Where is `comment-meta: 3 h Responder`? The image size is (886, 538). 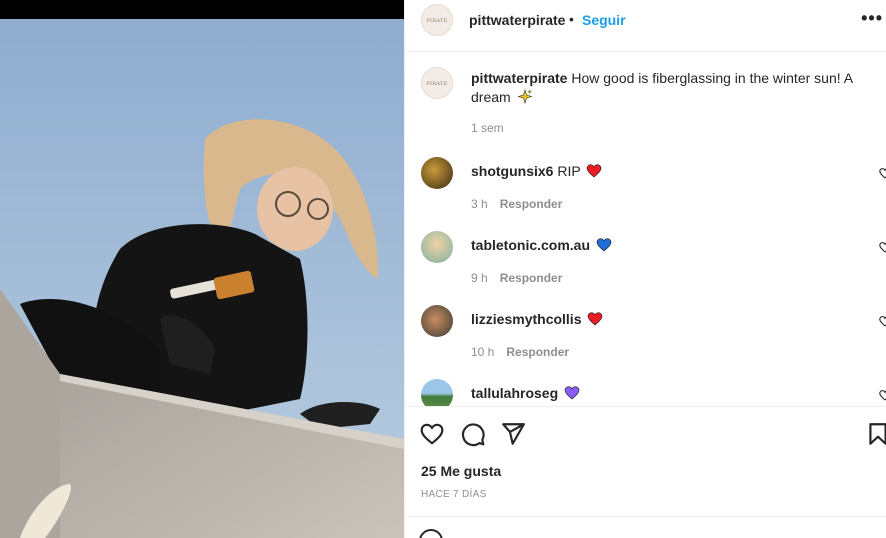 comment-meta: 3 h Responder is located at coordinates (516, 204).